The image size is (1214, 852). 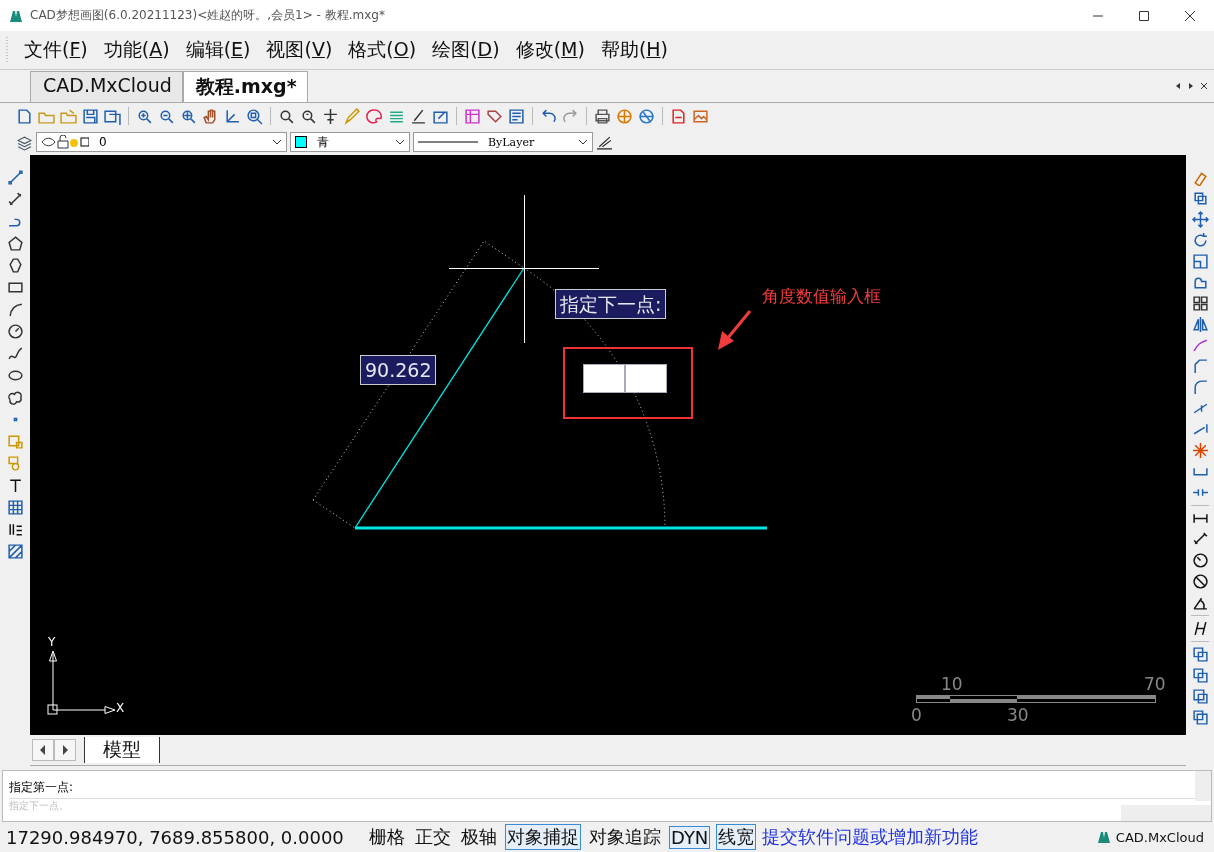 What do you see at coordinates (299, 50) in the screenshot?
I see `menu-item: 视图(V)` at bounding box center [299, 50].